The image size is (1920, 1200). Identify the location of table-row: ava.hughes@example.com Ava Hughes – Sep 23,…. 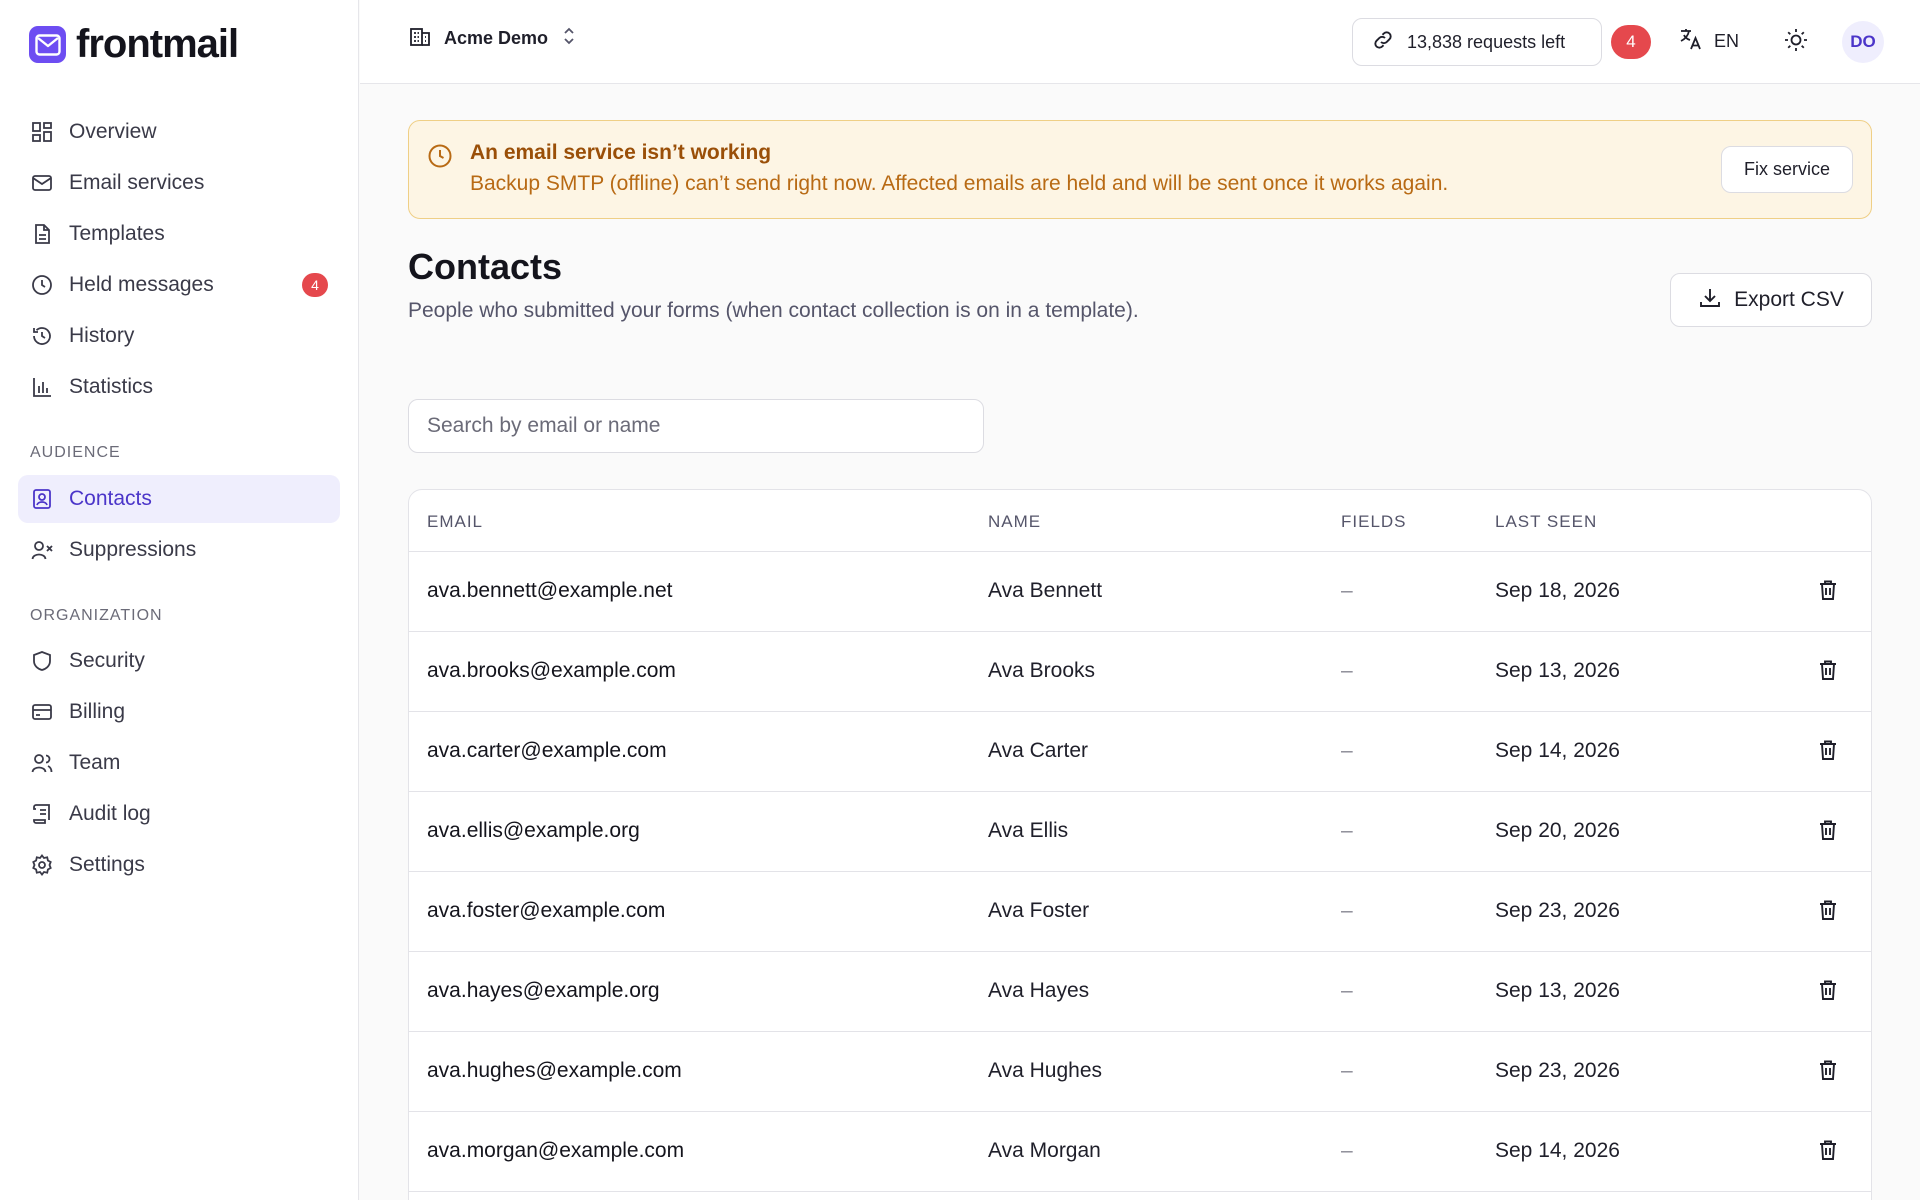
(1140, 1072).